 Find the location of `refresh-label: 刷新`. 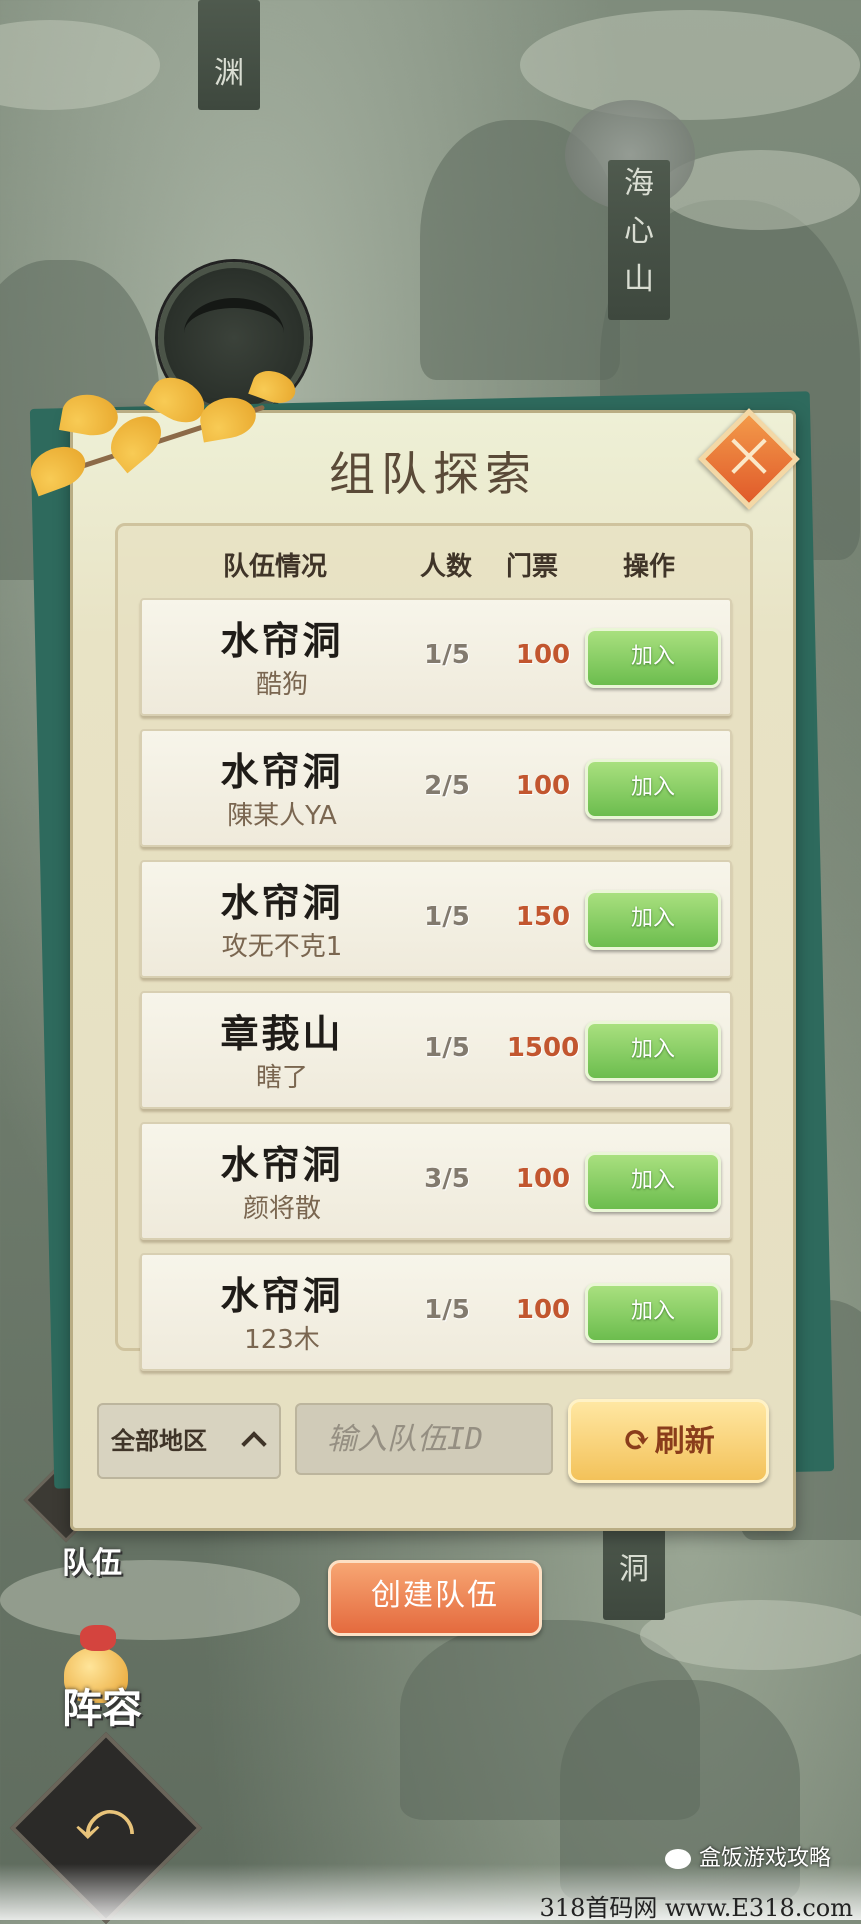

refresh-label: 刷新 is located at coordinates (684, 1441).